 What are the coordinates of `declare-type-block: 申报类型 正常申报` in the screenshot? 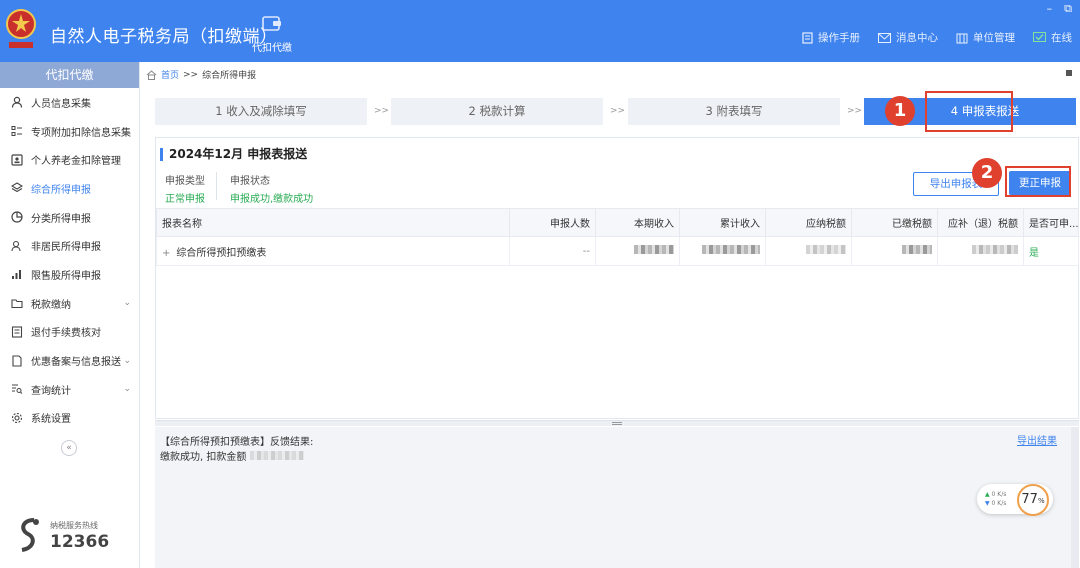 It's located at (185, 188).